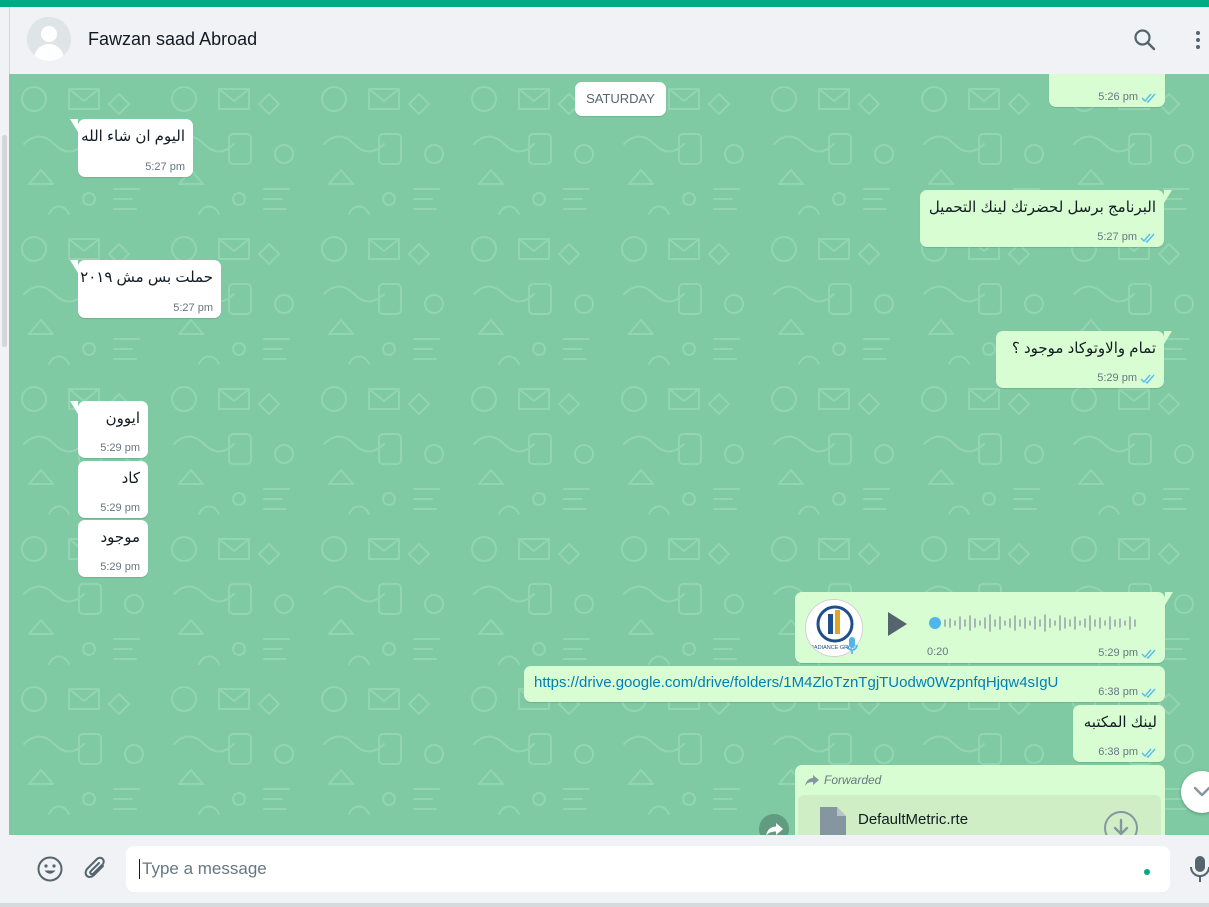 This screenshot has width=1209, height=907. Describe the element at coordinates (113, 489) in the screenshot. I see `message-incoming: كاد 5:29 pm` at that location.